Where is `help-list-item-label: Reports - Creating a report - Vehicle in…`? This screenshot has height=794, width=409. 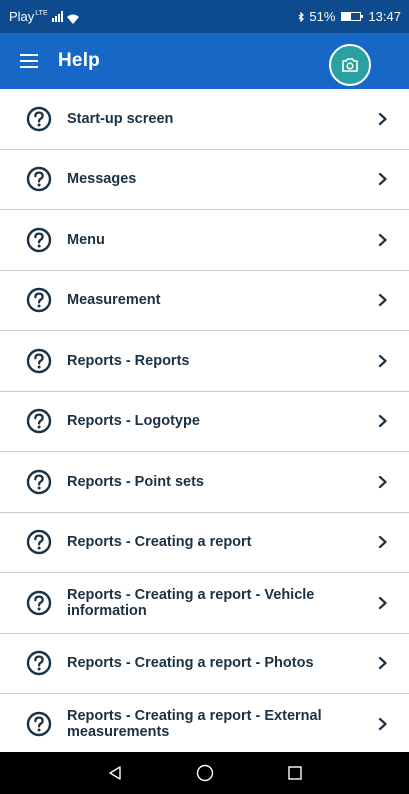 help-list-item-label: Reports - Creating a report - Vehicle in… is located at coordinates (191, 602).